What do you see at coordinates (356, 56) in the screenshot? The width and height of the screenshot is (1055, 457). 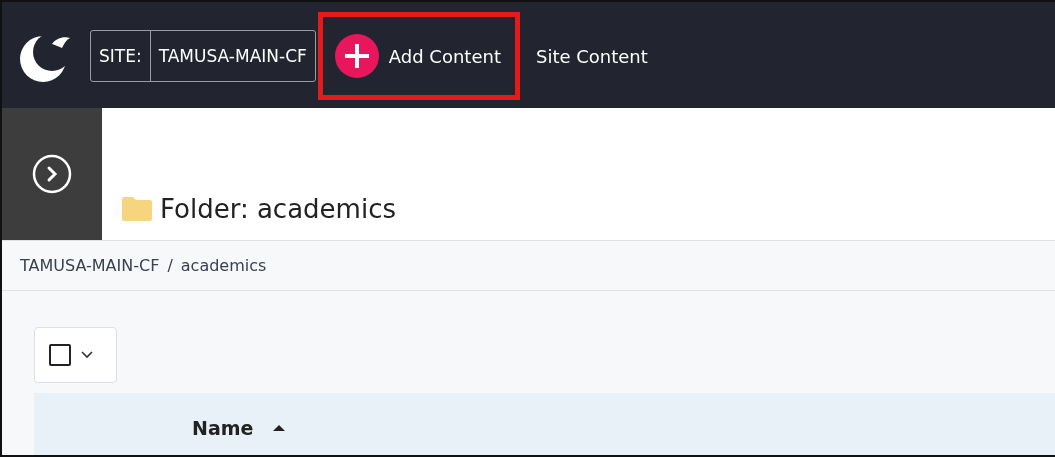 I see `plus-icon` at bounding box center [356, 56].